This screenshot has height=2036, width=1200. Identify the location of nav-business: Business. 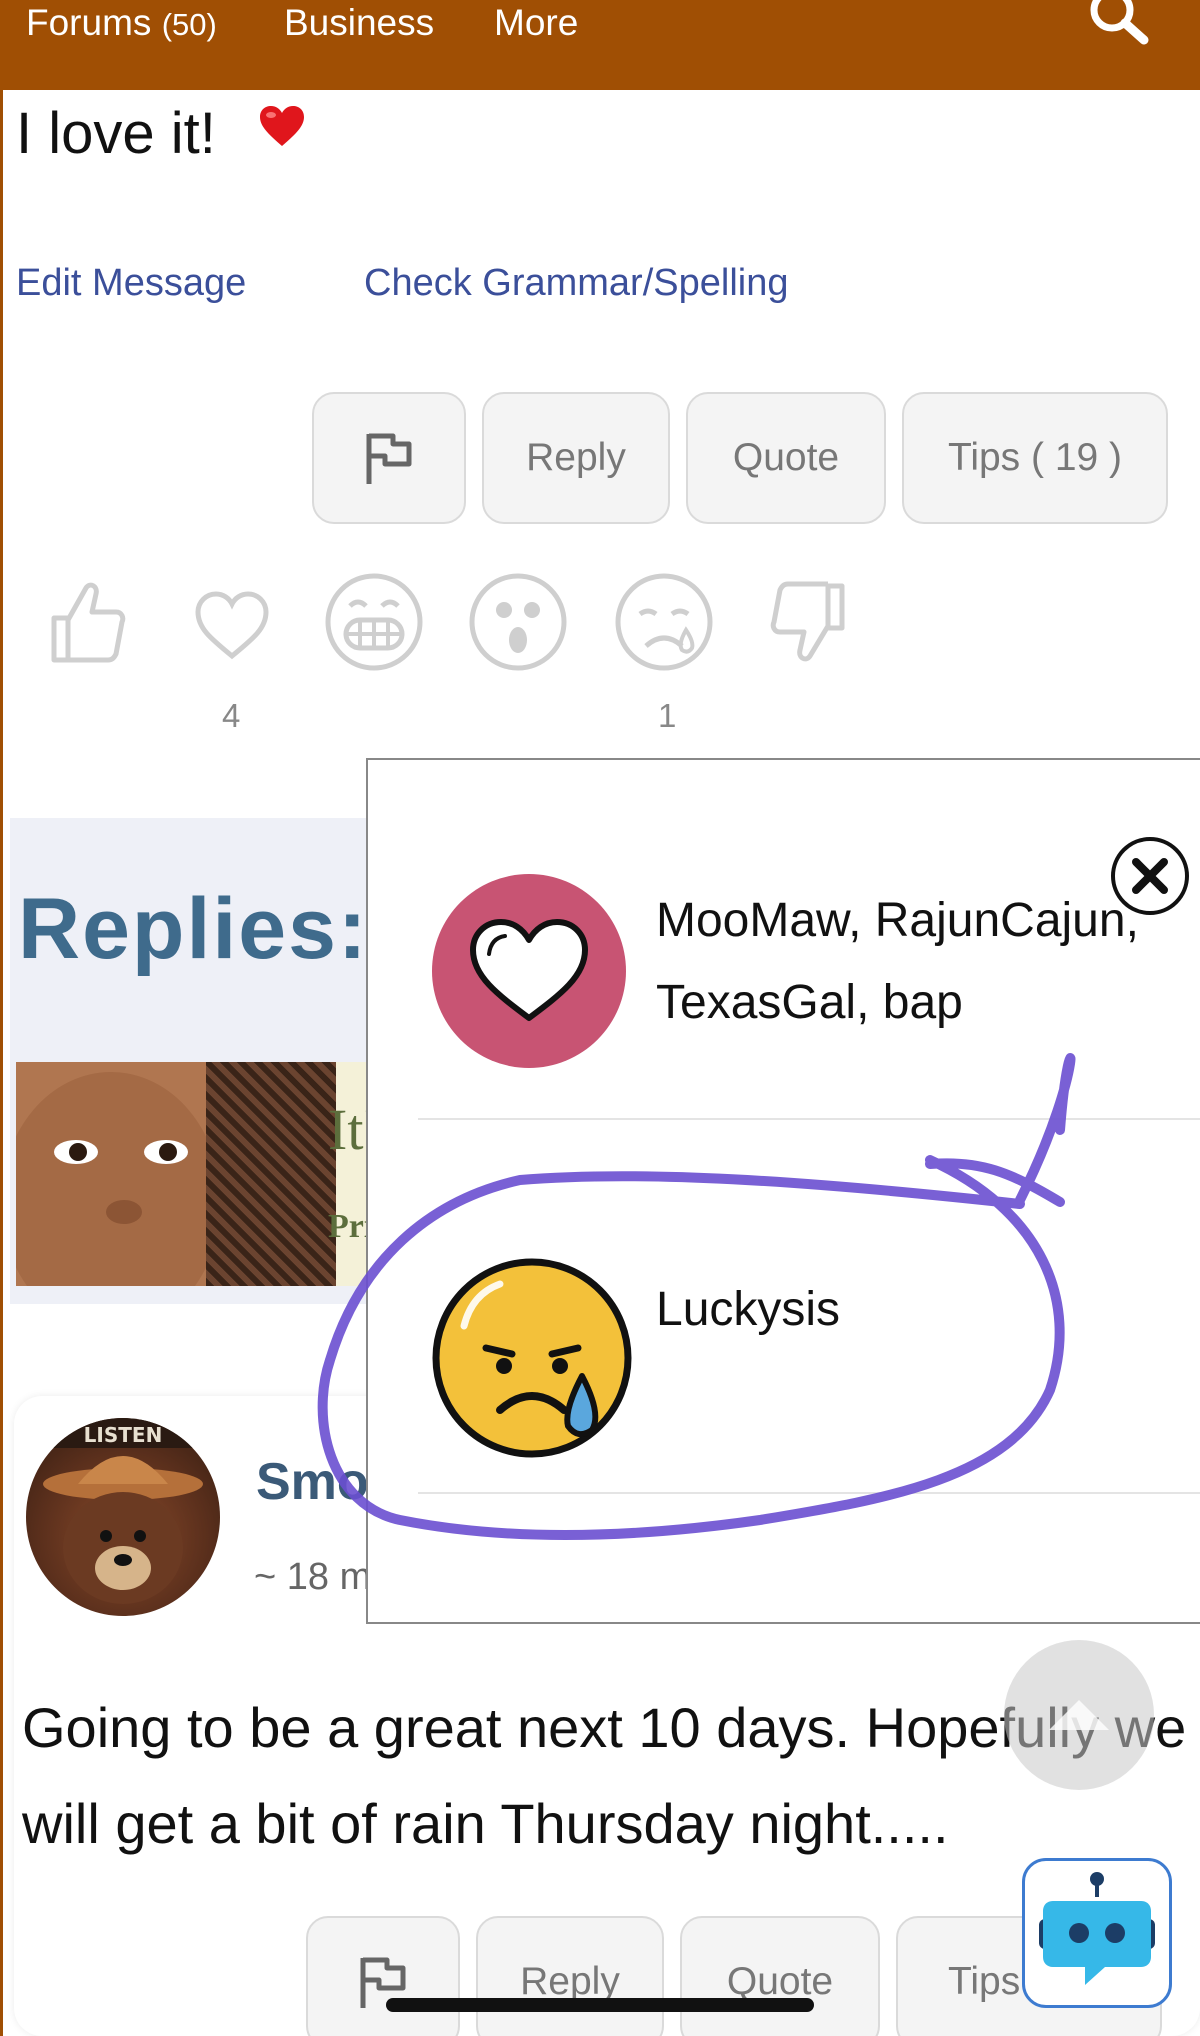
(359, 23).